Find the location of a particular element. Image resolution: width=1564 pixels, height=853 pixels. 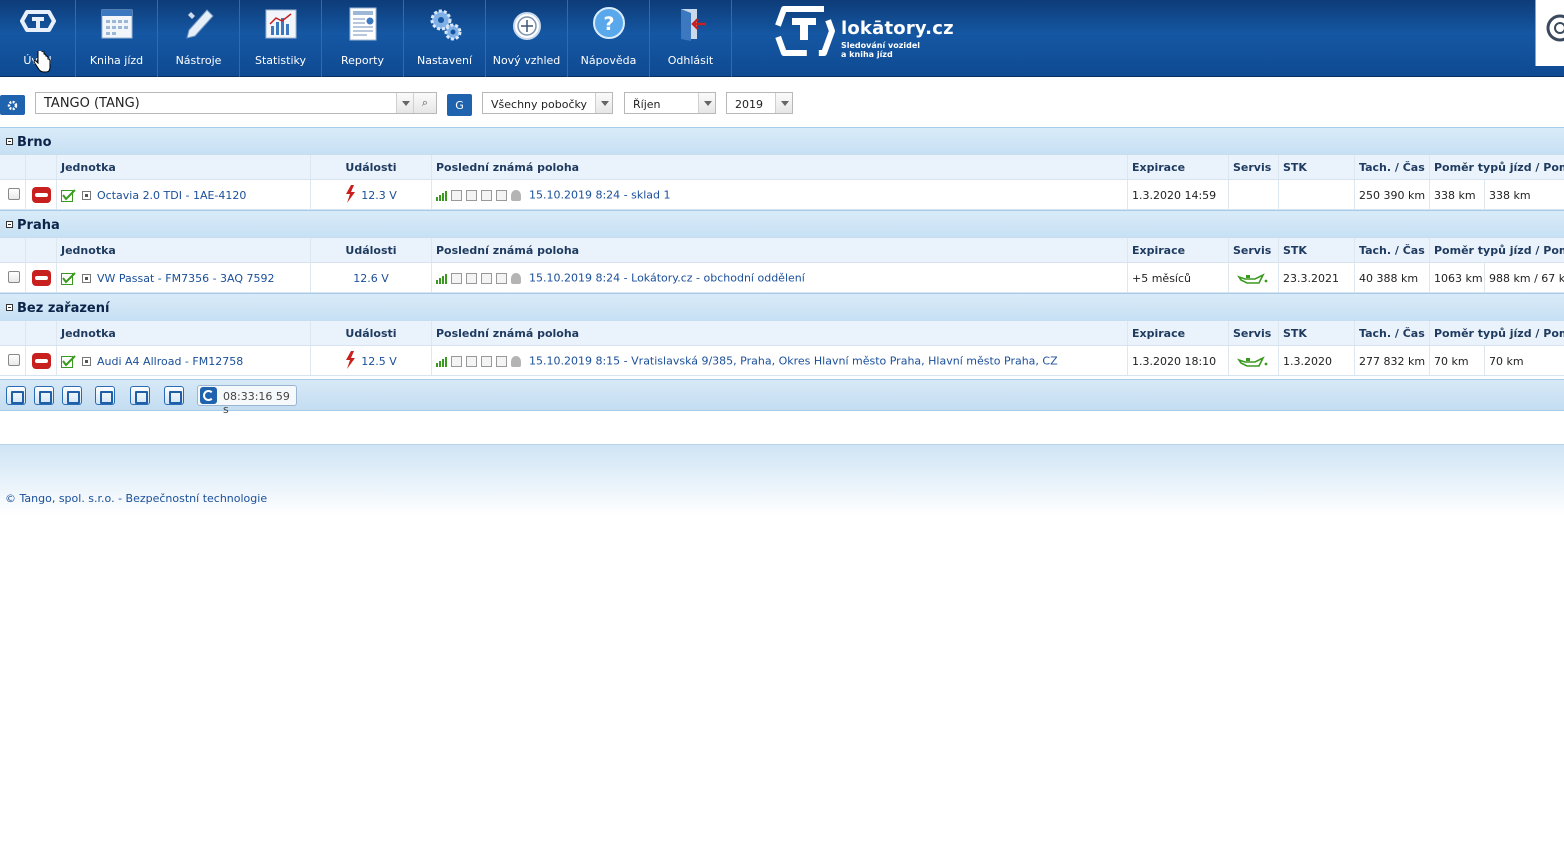

broadcast-button is located at coordinates (140, 395).